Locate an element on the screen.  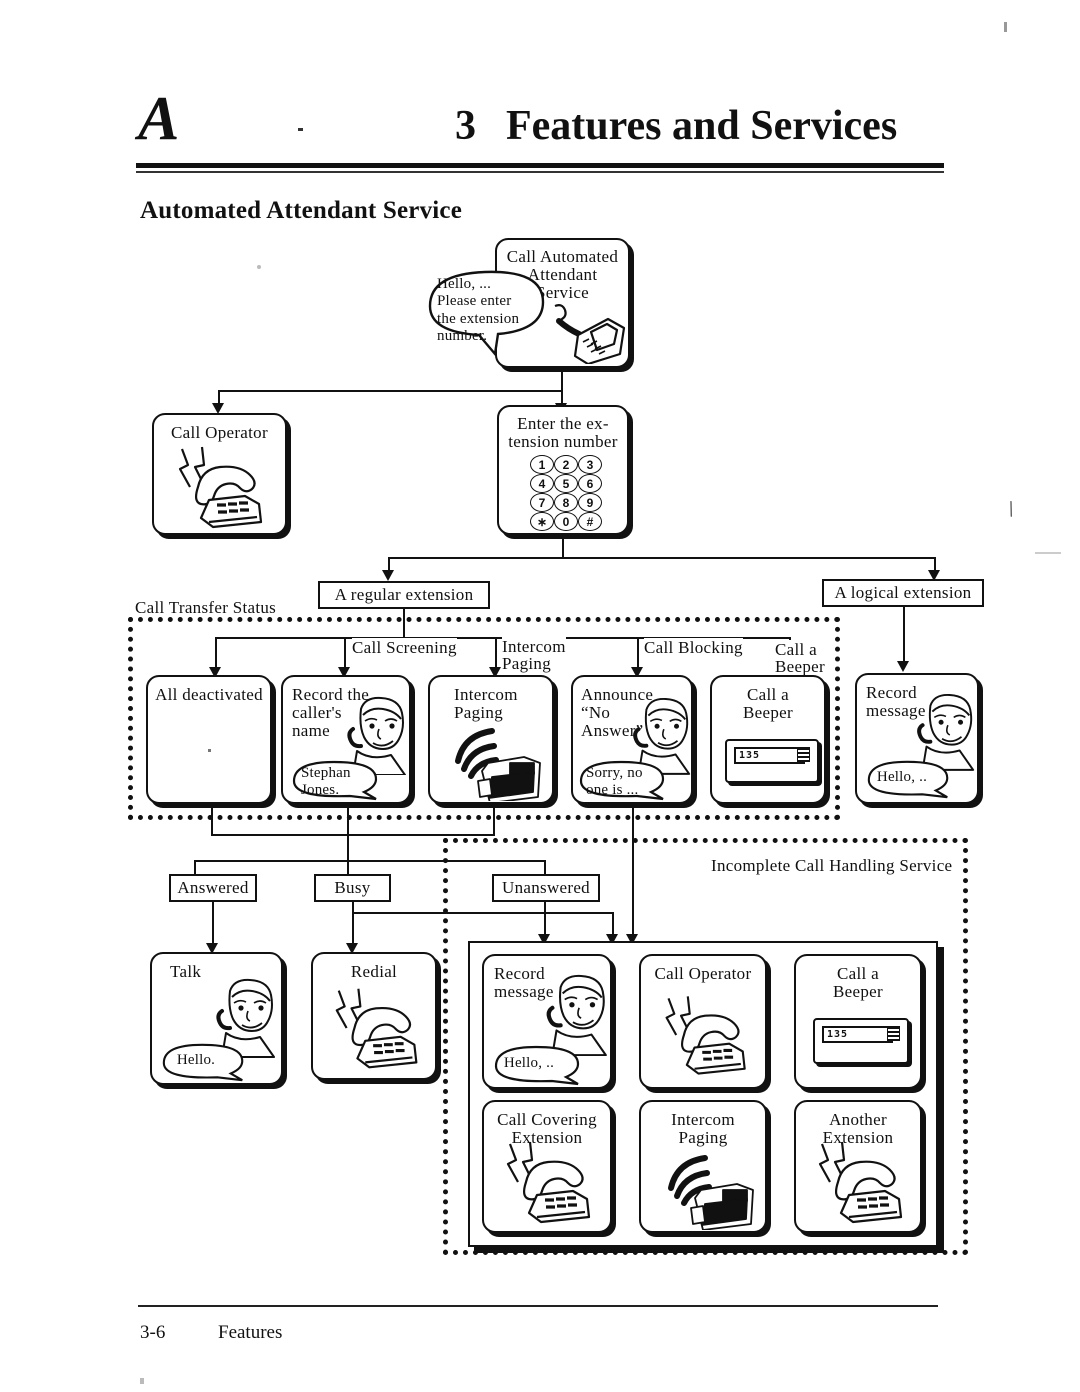
key-pound: # is located at coordinates (590, 521).